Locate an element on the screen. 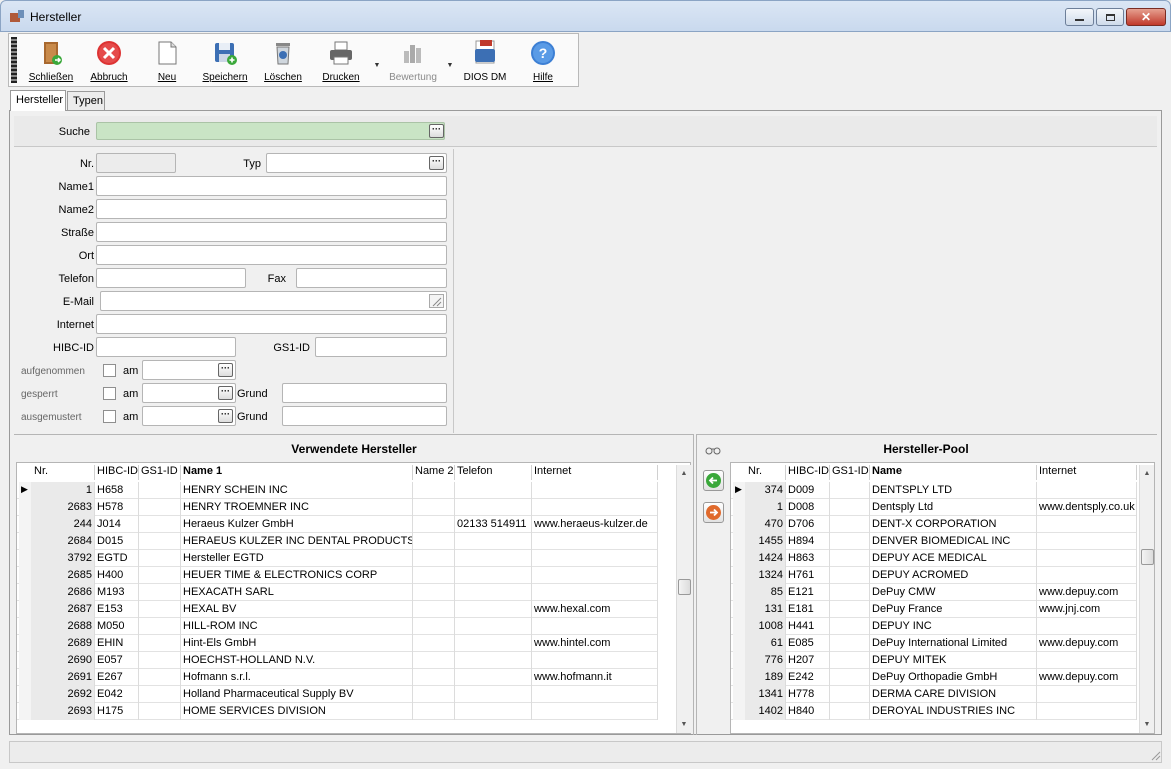 This screenshot has width=1171, height=769. email-field is located at coordinates (273, 301).